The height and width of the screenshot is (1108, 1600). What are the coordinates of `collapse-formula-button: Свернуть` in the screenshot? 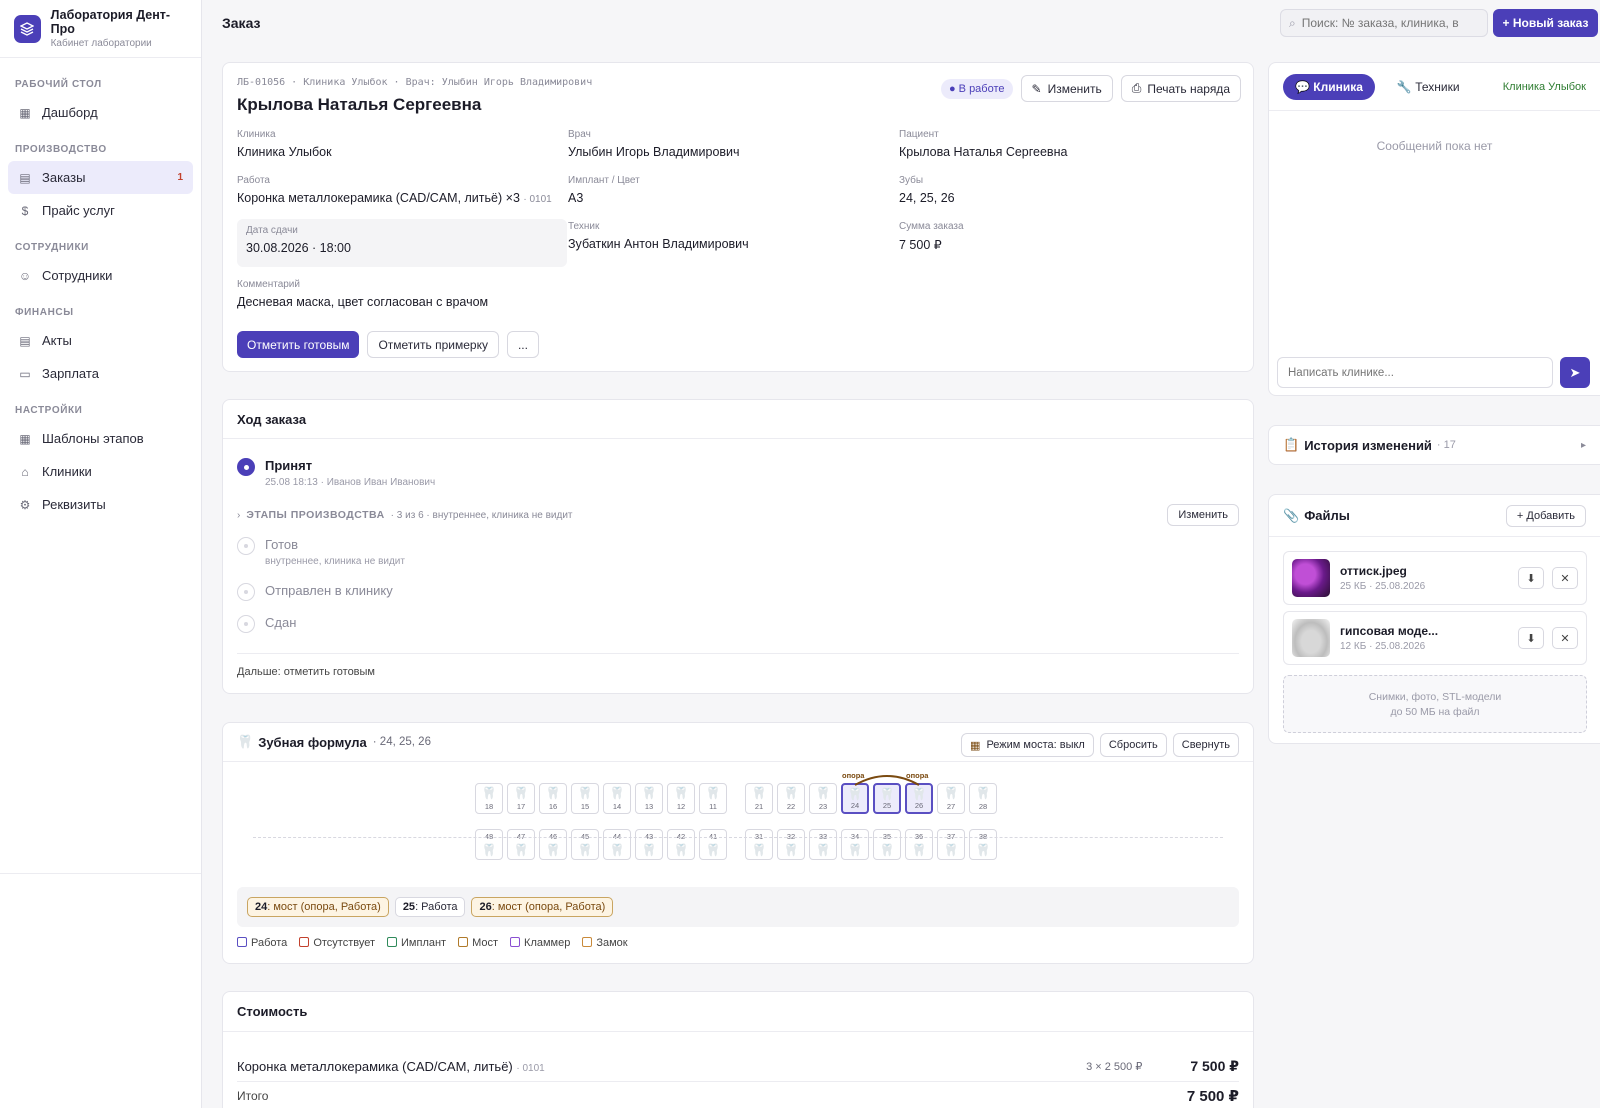 It's located at (1205, 745).